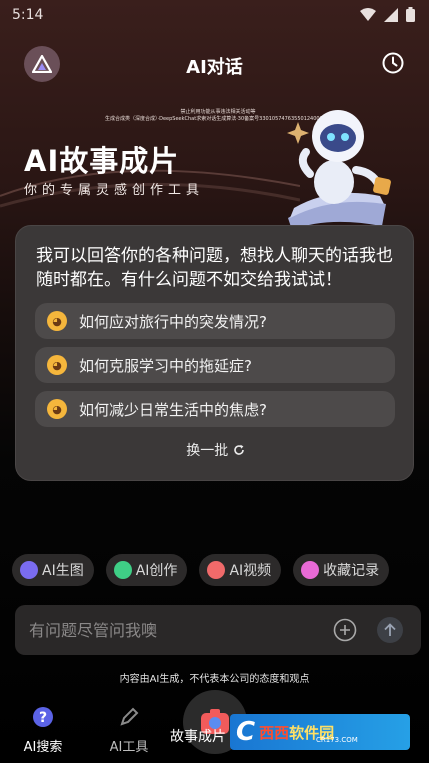 This screenshot has width=429, height=763. Describe the element at coordinates (102, 161) in the screenshot. I see `banner-title: AI故事成片` at that location.